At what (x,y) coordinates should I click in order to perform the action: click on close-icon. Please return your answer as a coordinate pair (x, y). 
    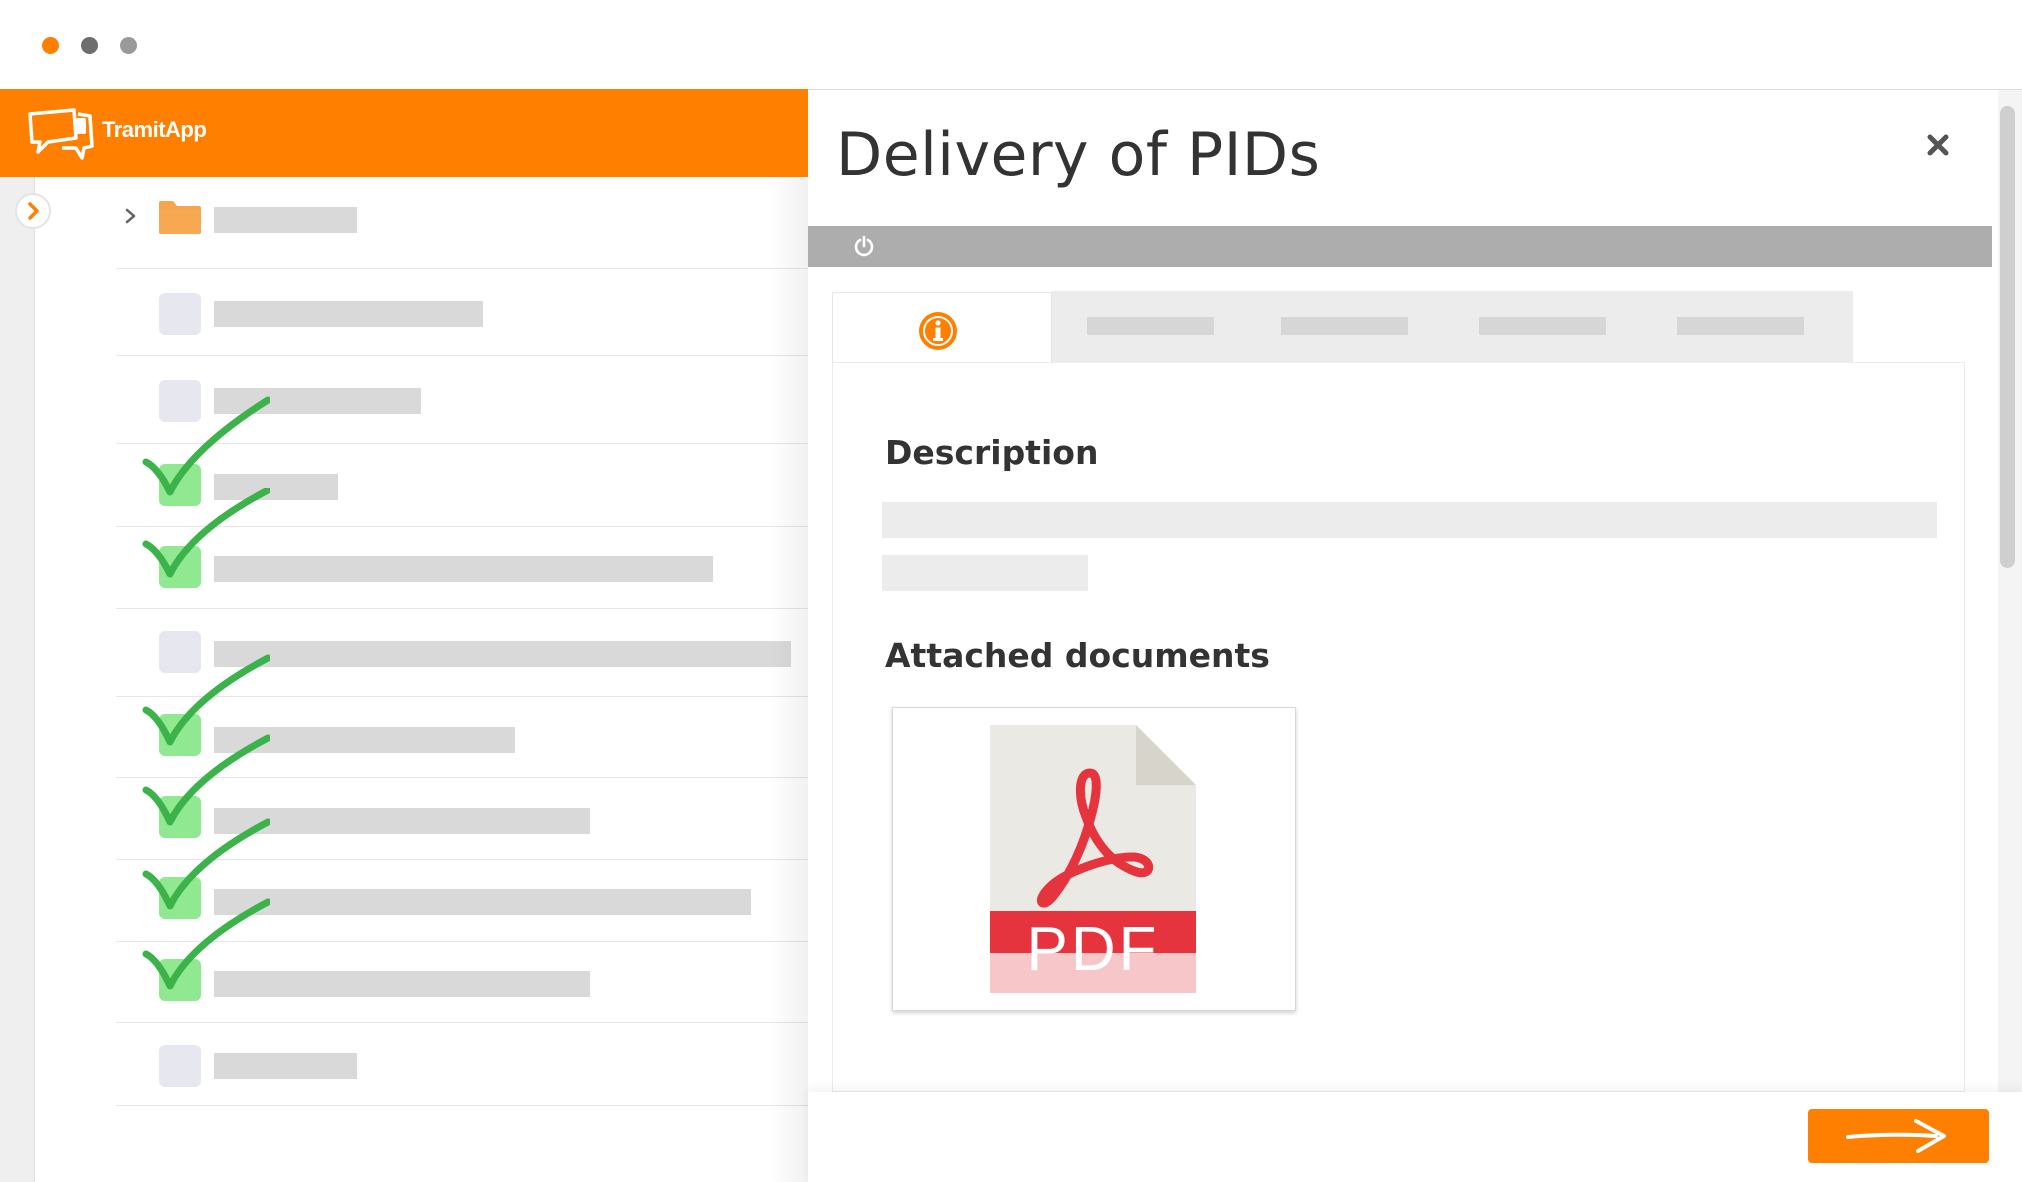
    Looking at the image, I should click on (1938, 145).